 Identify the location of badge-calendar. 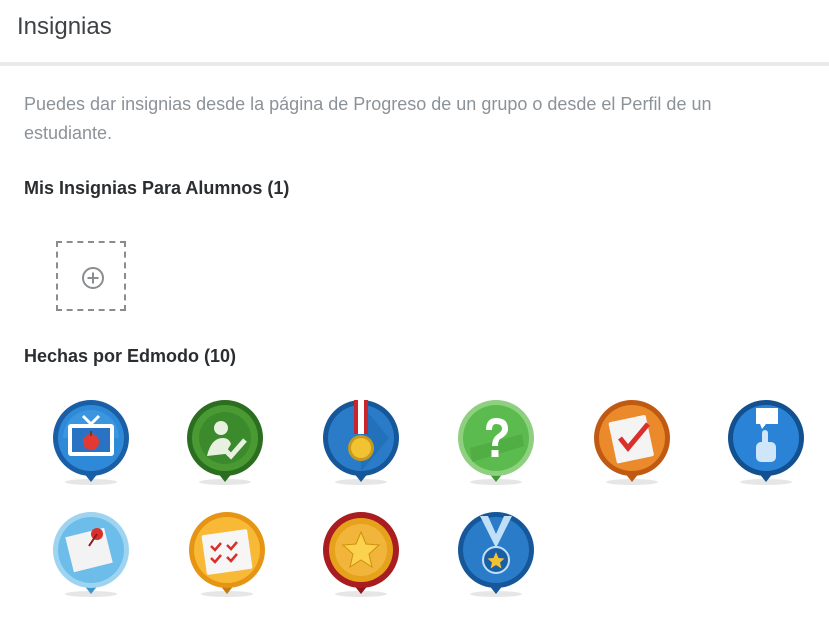
(227, 554).